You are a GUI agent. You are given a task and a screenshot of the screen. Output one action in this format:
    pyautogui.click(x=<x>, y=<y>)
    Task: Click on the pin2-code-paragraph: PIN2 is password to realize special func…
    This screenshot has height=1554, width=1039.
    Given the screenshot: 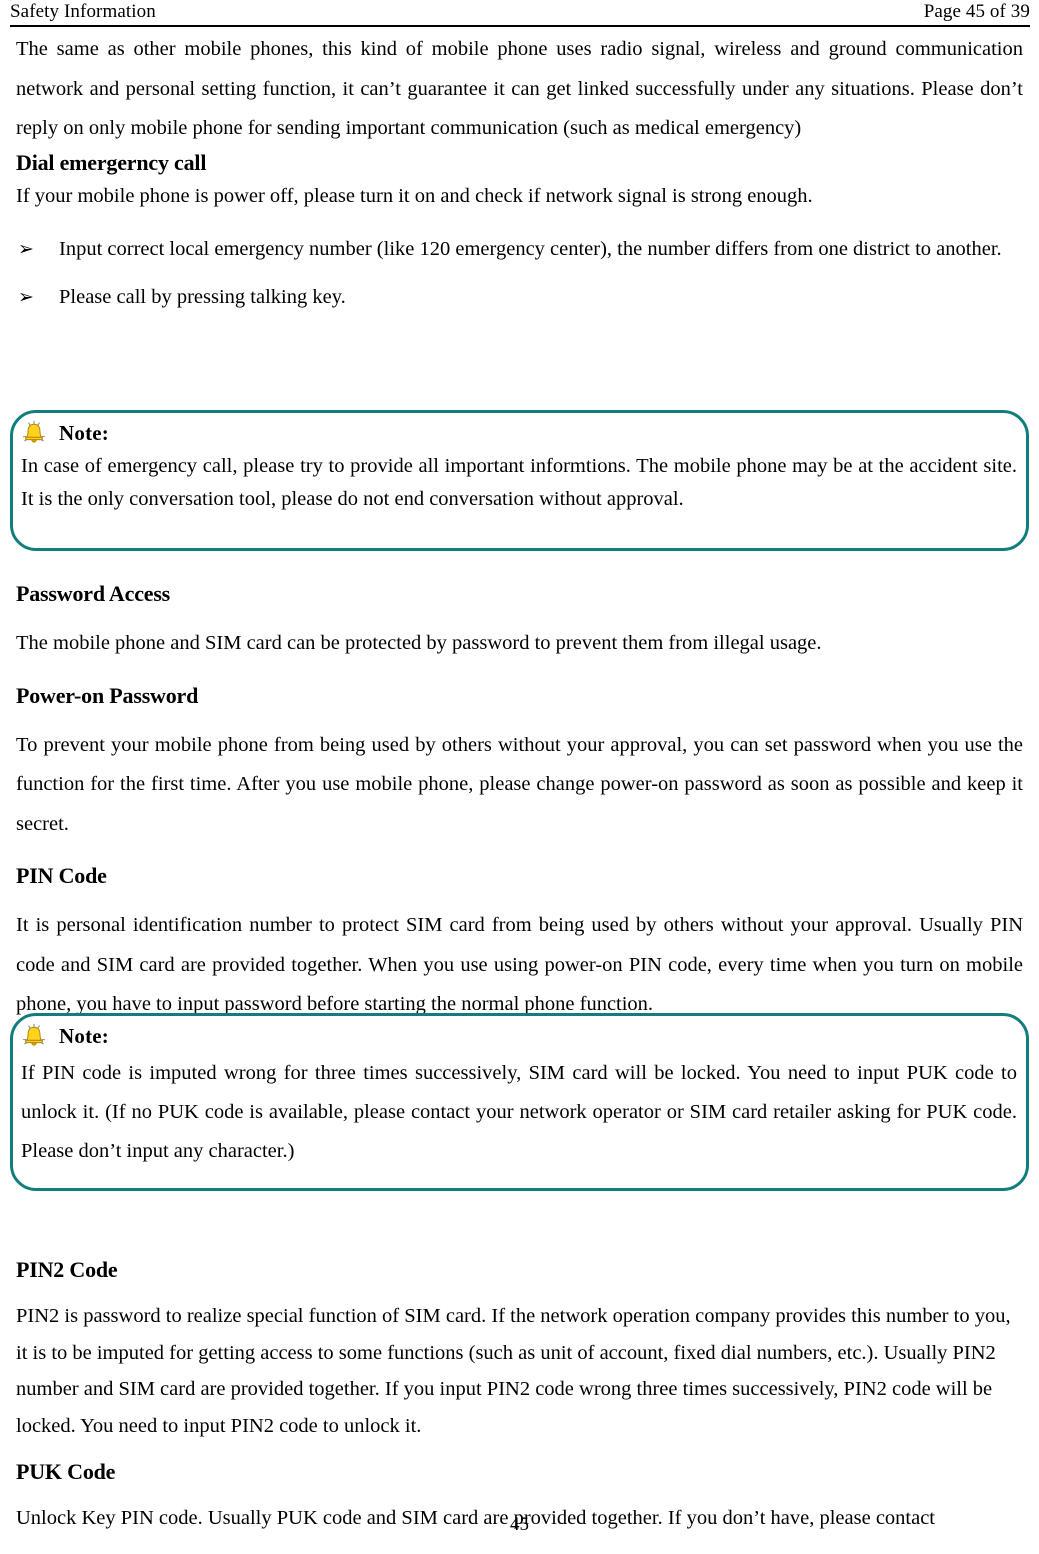 What is the action you would take?
    pyautogui.click(x=513, y=1371)
    